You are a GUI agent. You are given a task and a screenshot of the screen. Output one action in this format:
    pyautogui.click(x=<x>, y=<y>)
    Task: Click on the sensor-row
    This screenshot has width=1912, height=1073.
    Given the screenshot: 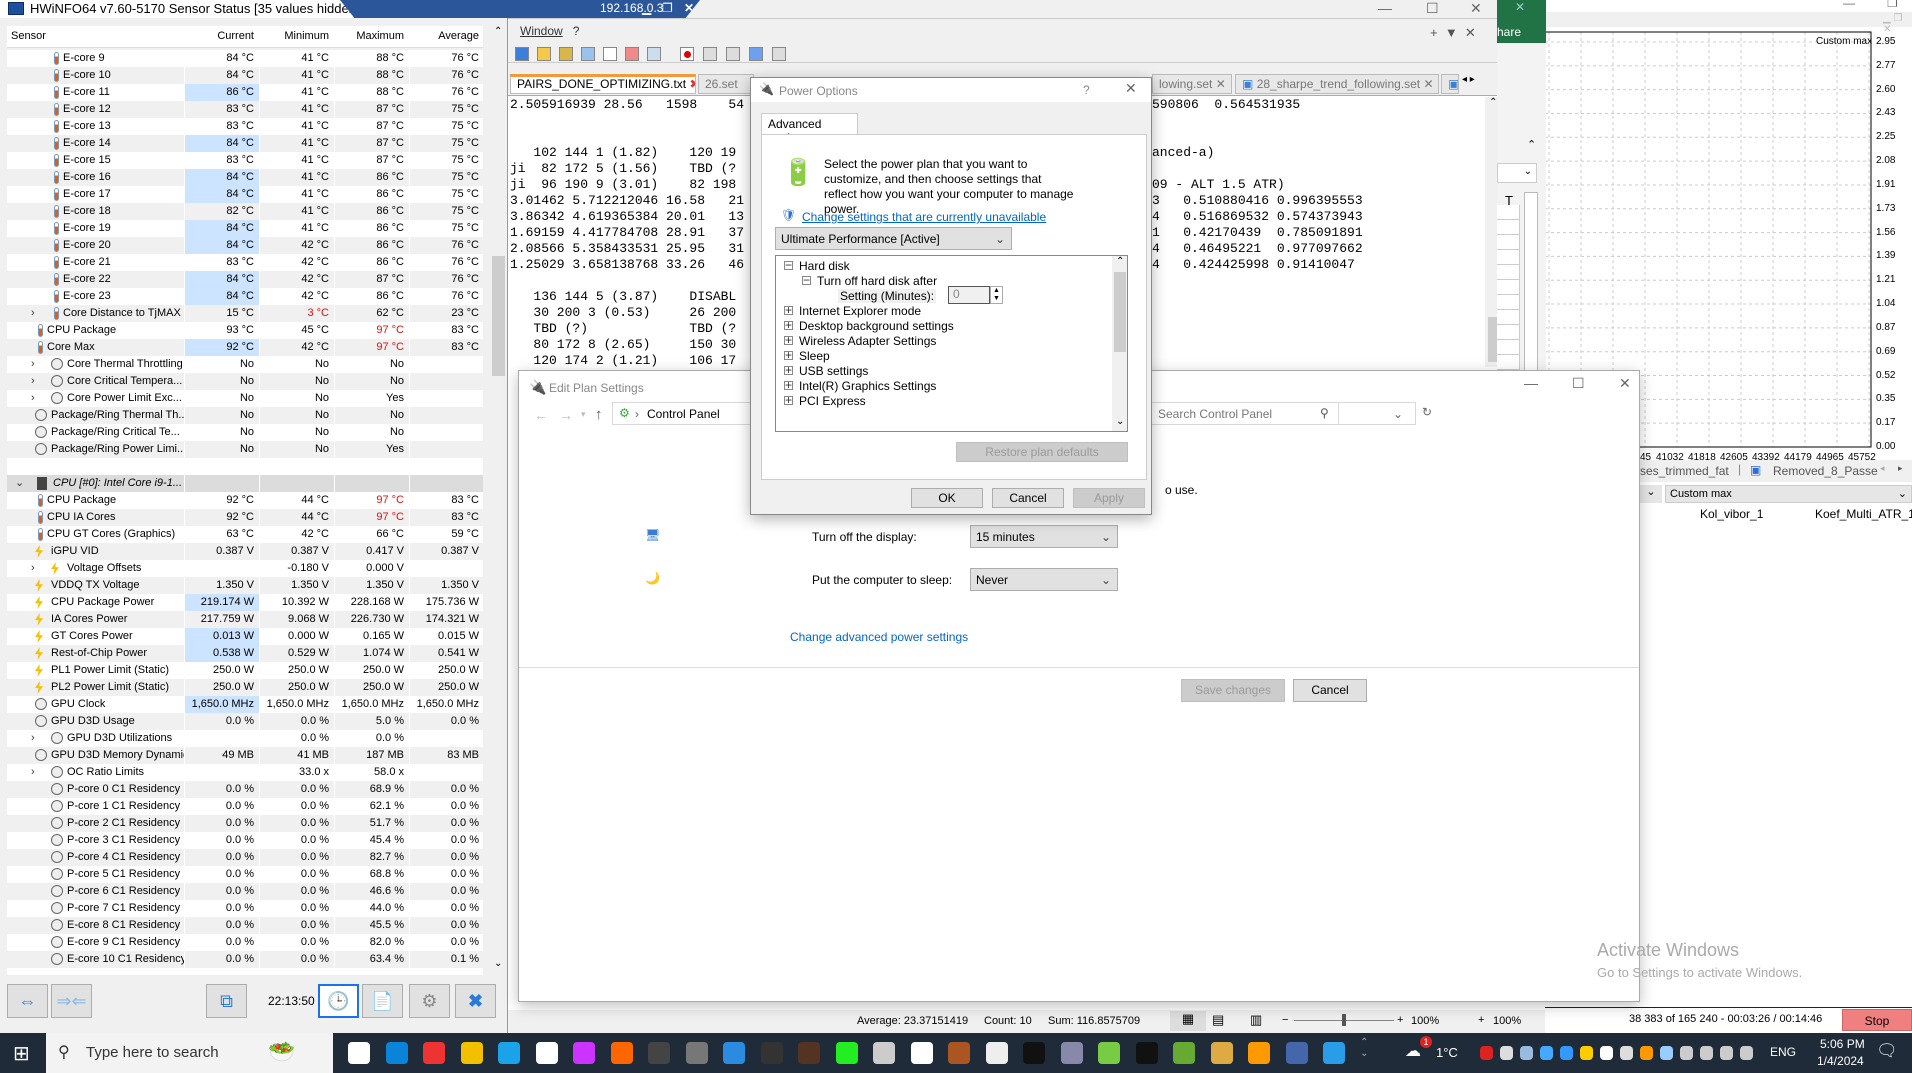 What is the action you would take?
    pyautogui.click(x=245, y=466)
    